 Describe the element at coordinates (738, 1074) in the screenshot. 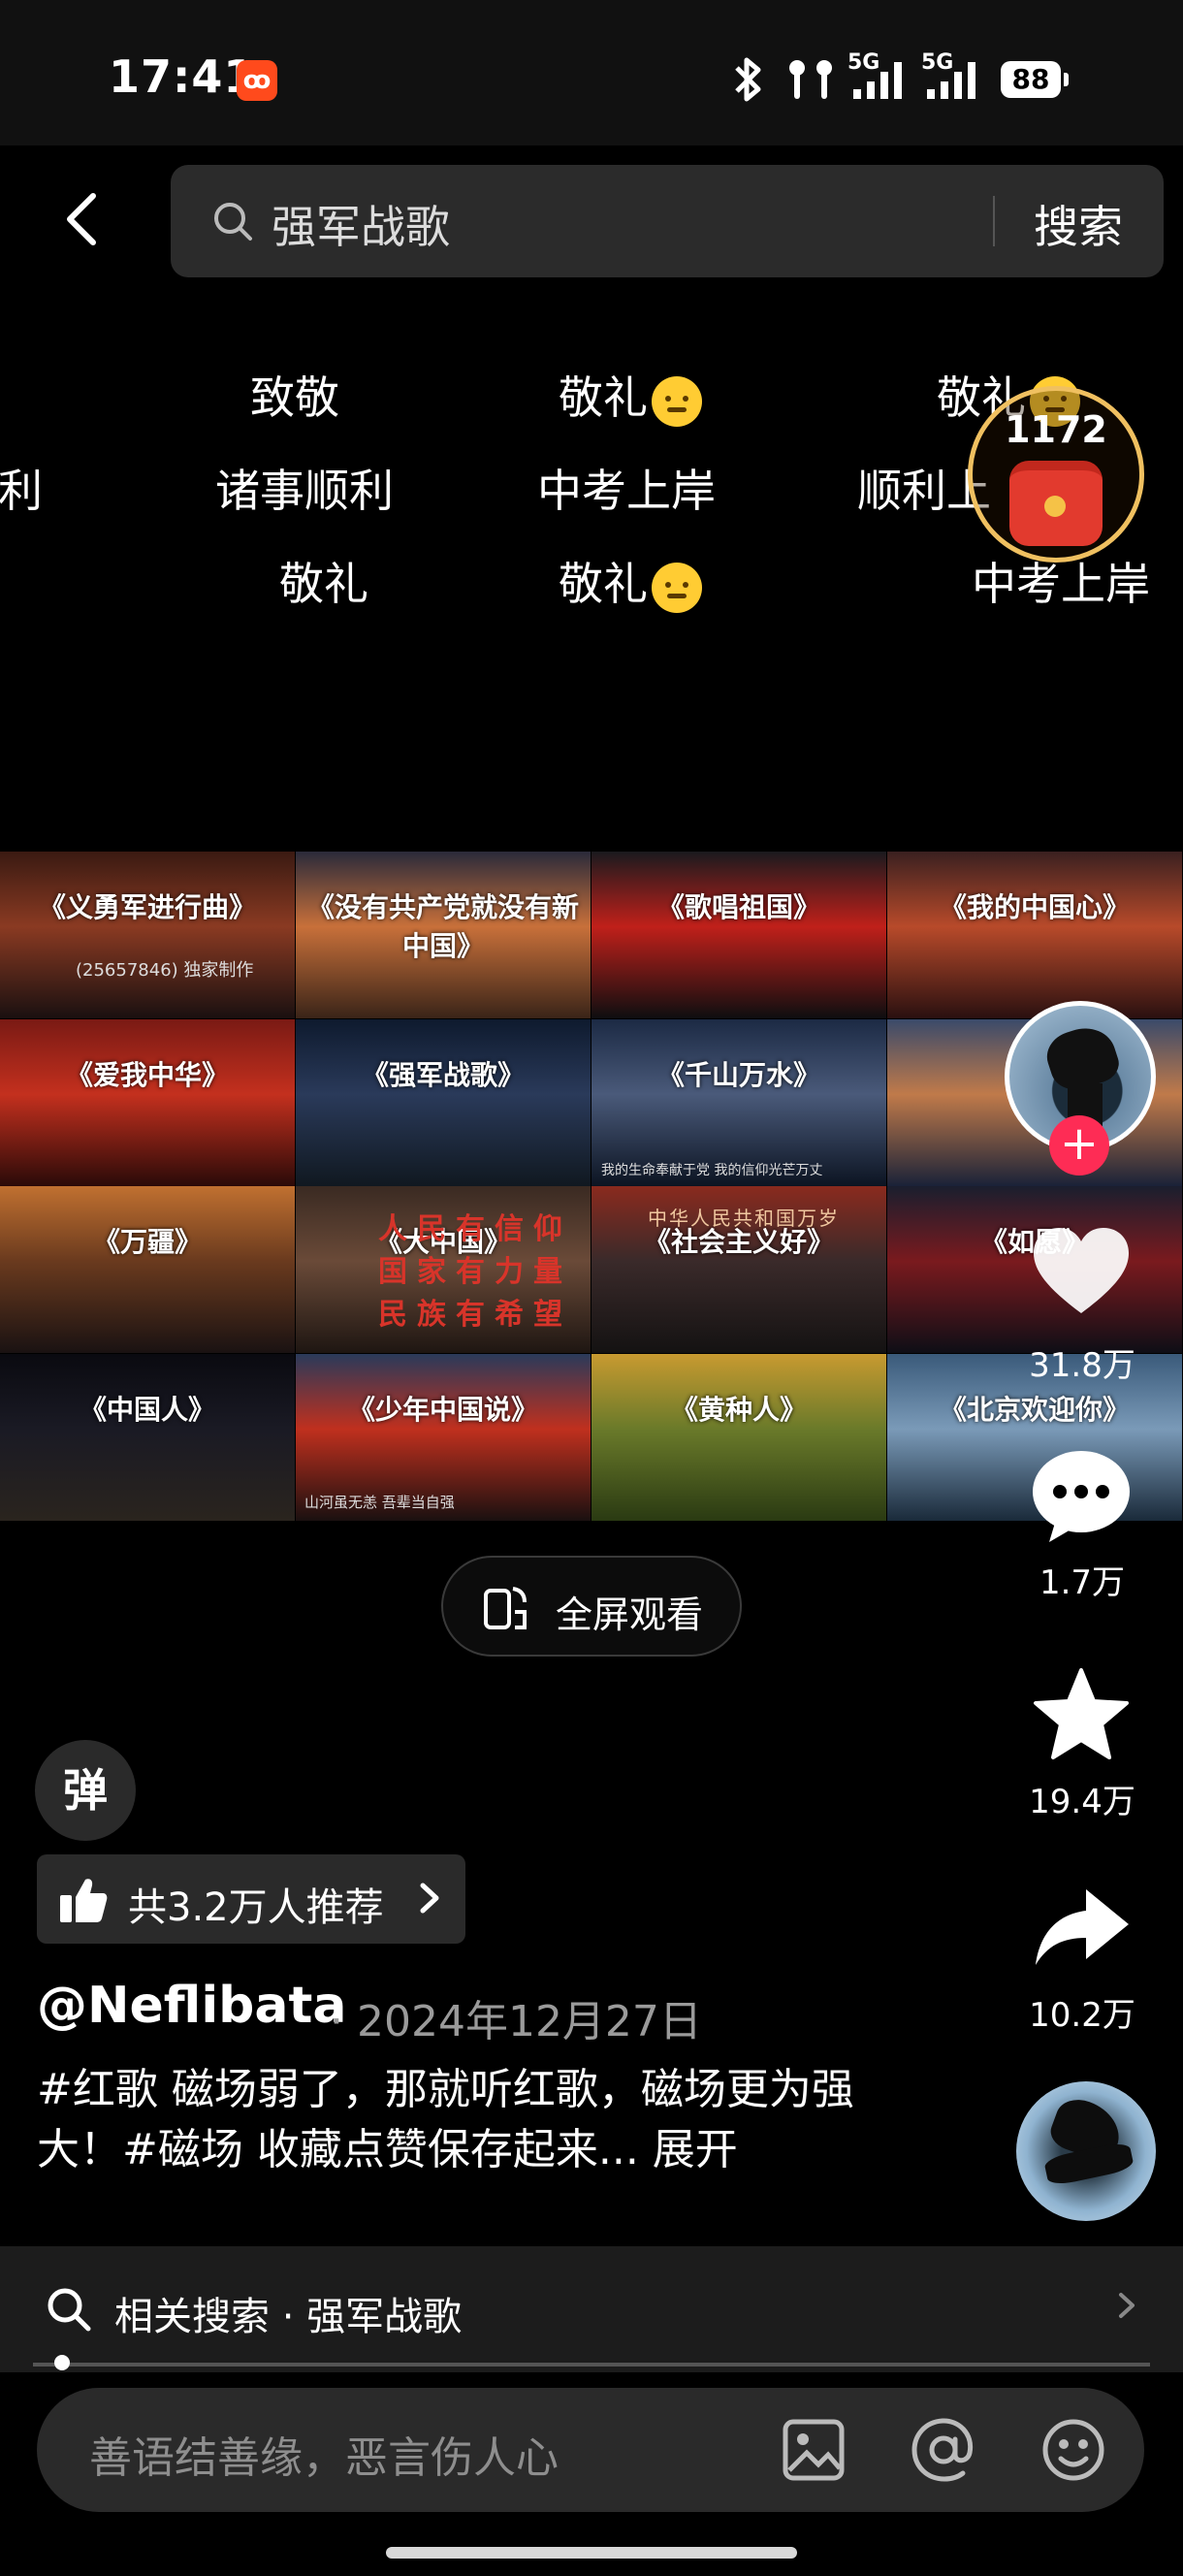

I see `song-title: 《千山万水》` at that location.